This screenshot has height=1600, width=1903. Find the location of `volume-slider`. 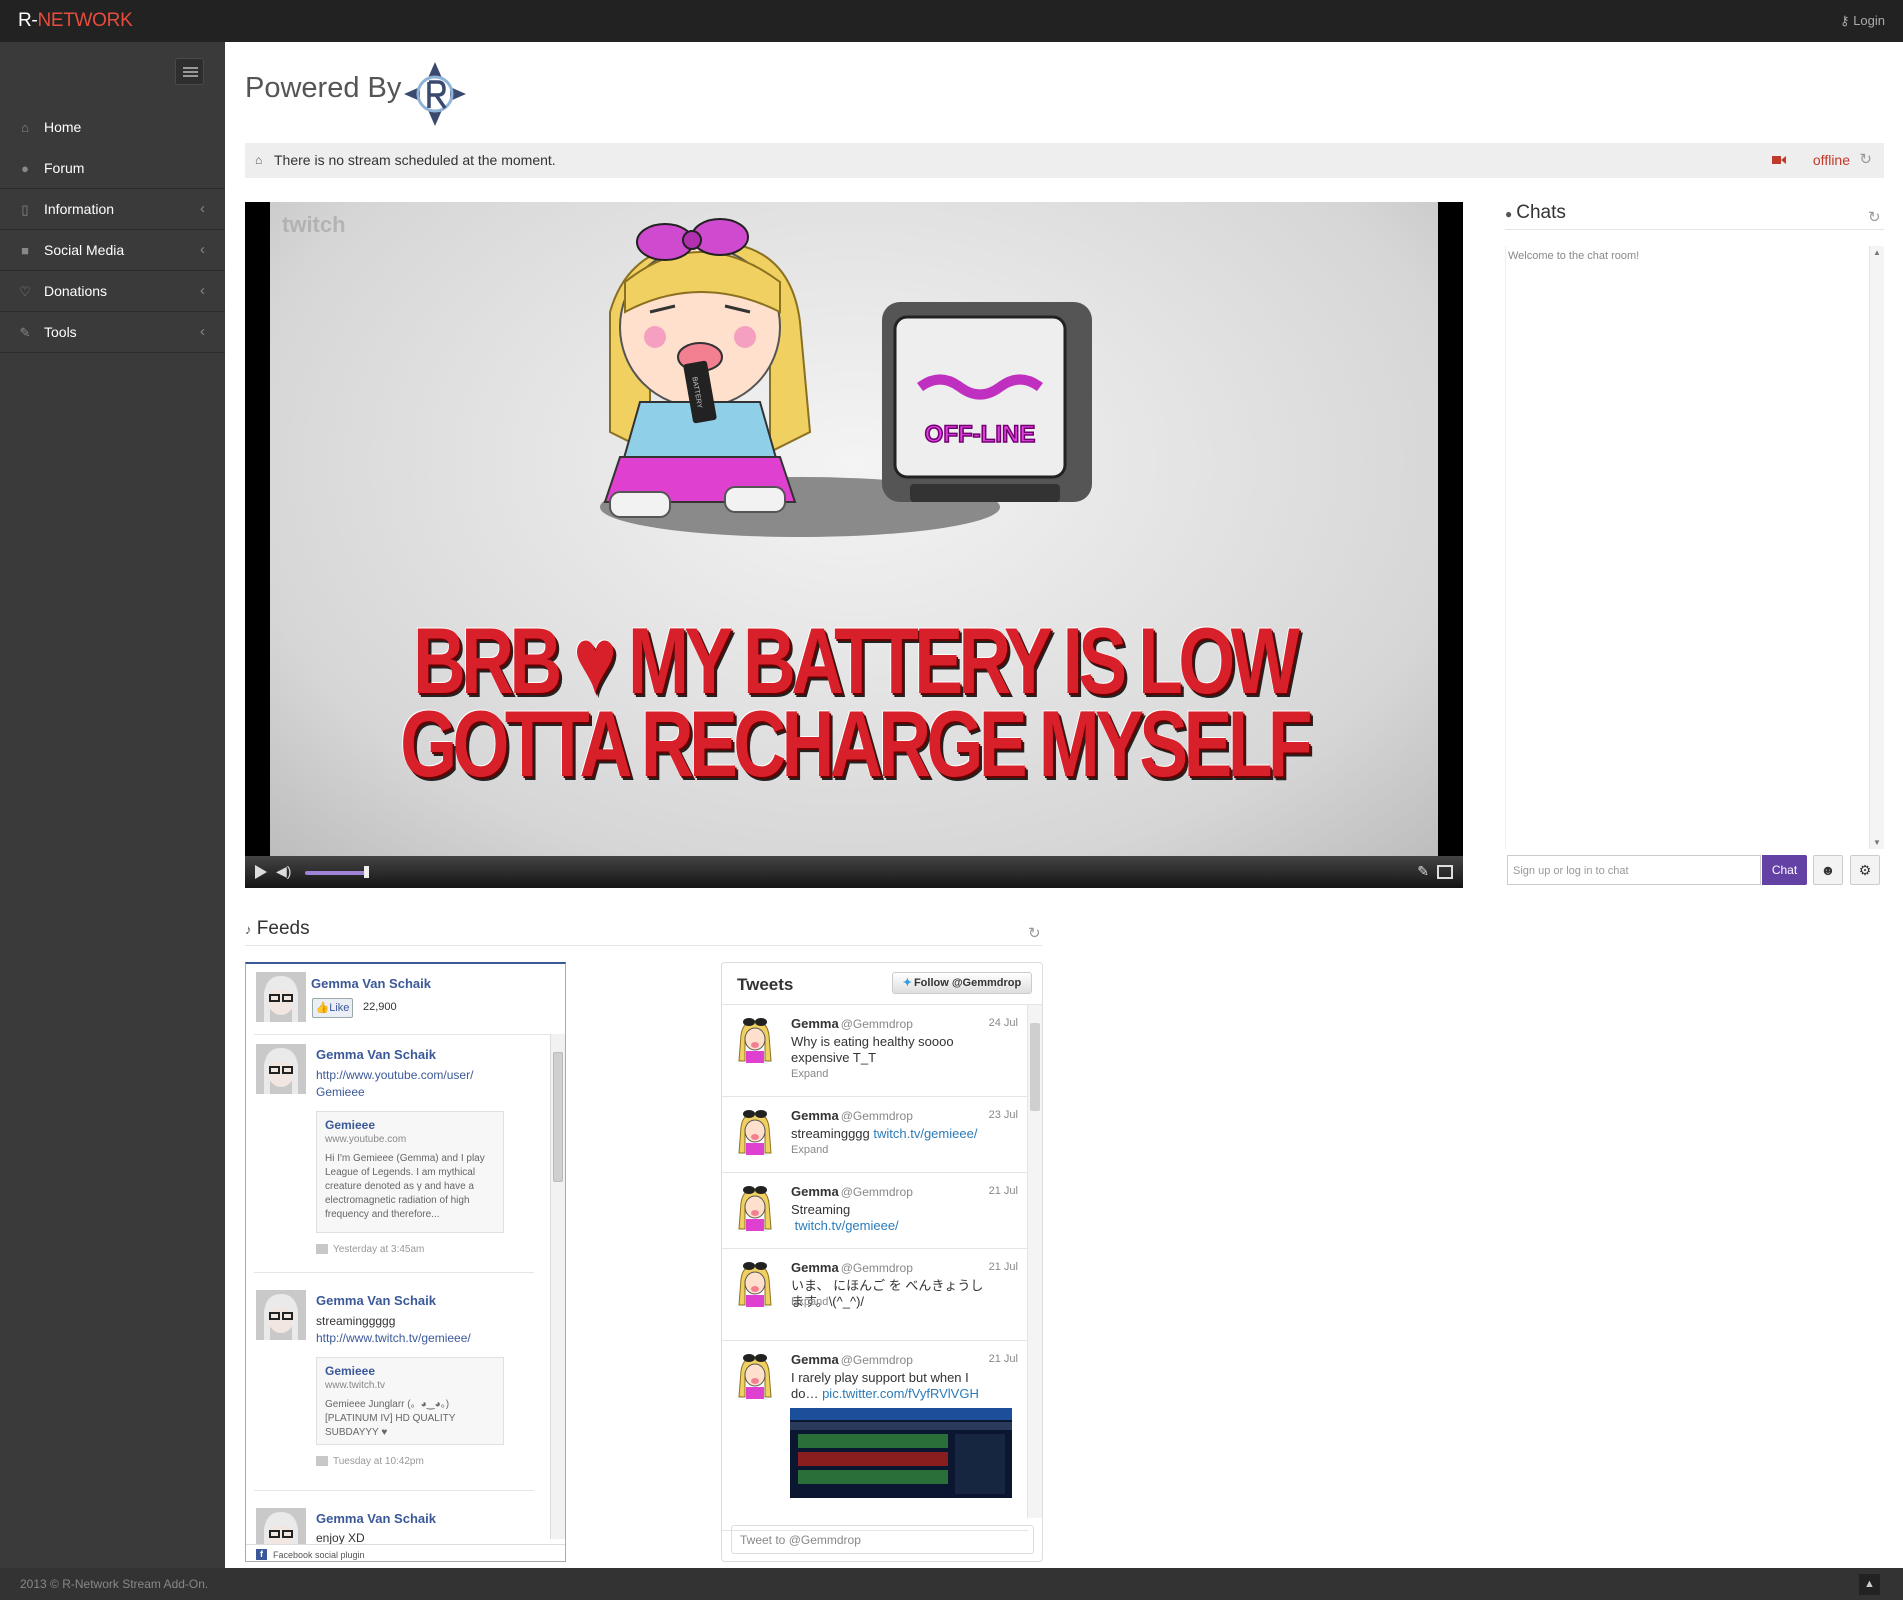

volume-slider is located at coordinates (337, 873).